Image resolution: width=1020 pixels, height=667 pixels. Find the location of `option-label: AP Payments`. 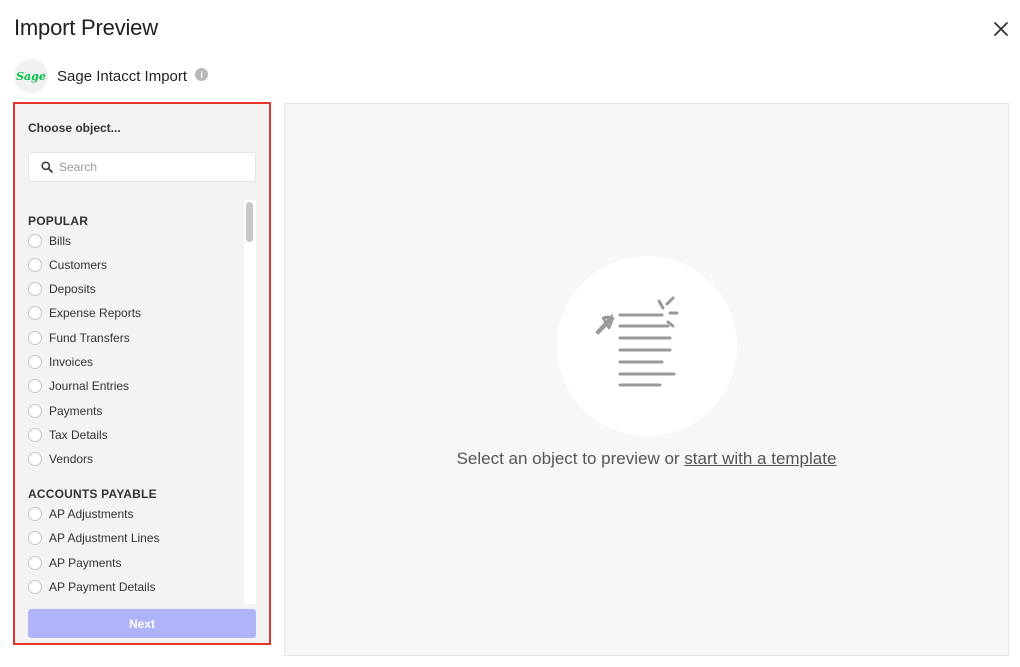

option-label: AP Payments is located at coordinates (85, 563).